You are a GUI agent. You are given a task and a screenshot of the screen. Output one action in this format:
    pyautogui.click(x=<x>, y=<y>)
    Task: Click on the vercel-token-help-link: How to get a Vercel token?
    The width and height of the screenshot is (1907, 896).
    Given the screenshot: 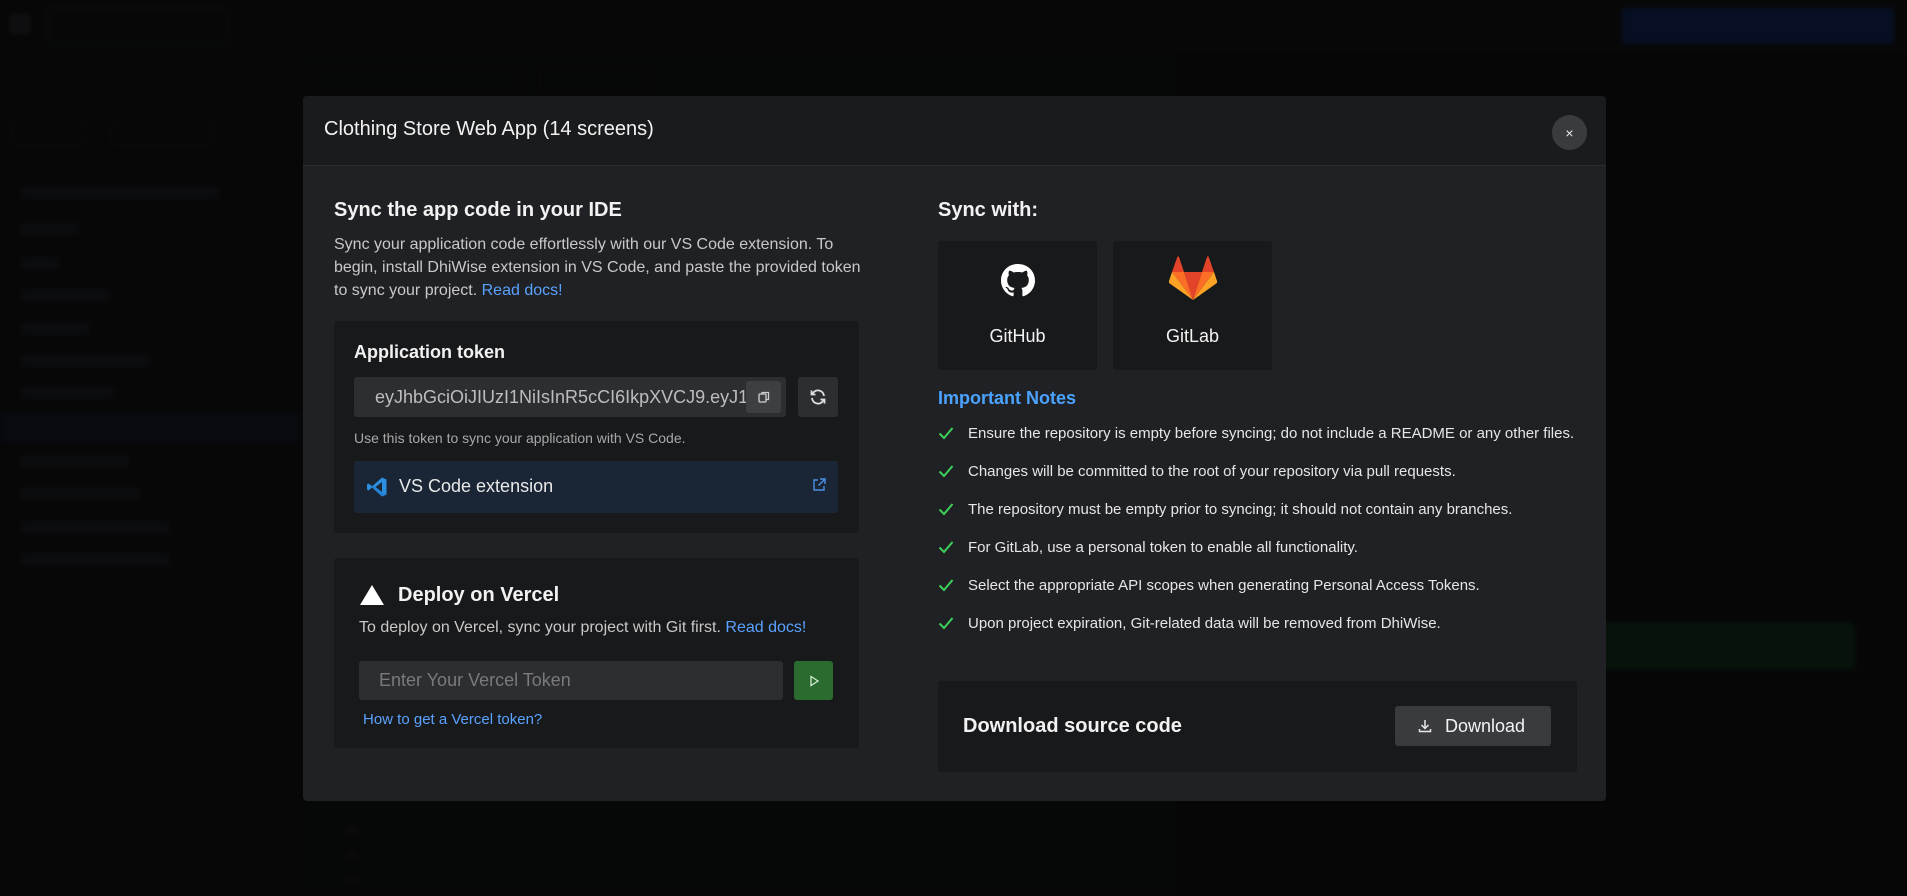 What is the action you would take?
    pyautogui.click(x=452, y=719)
    